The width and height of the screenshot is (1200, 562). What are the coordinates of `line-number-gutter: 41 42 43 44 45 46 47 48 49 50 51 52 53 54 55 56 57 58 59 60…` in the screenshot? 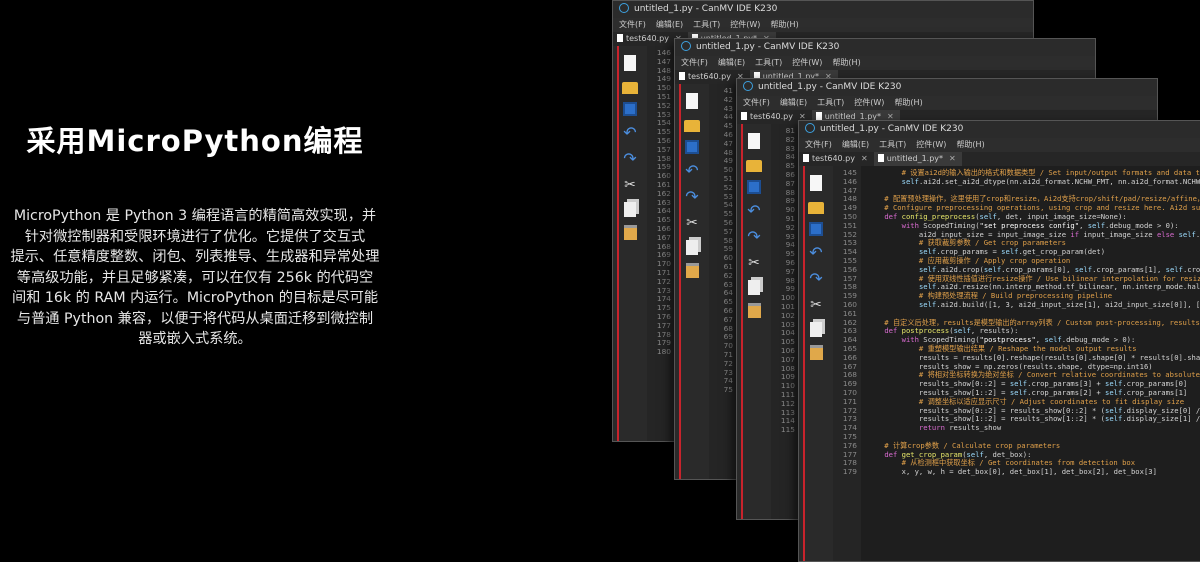 It's located at (723, 281).